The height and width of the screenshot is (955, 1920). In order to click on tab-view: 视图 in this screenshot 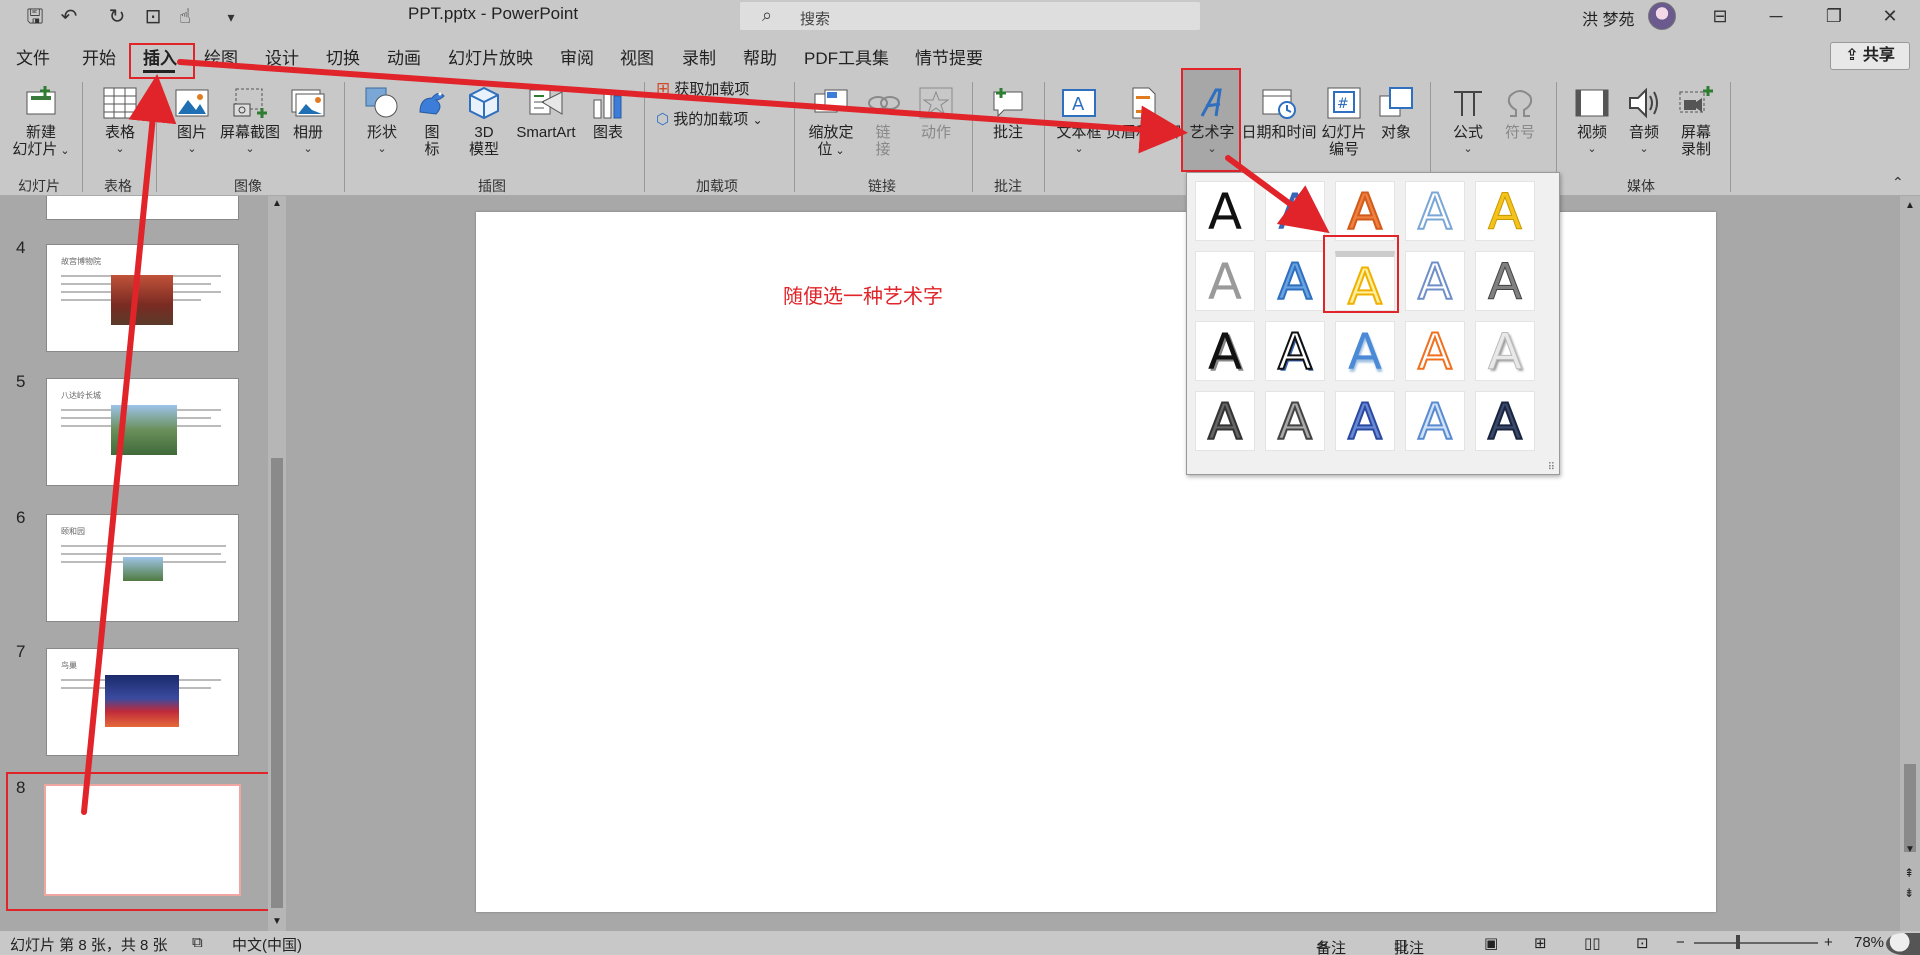, I will do `click(637, 56)`.